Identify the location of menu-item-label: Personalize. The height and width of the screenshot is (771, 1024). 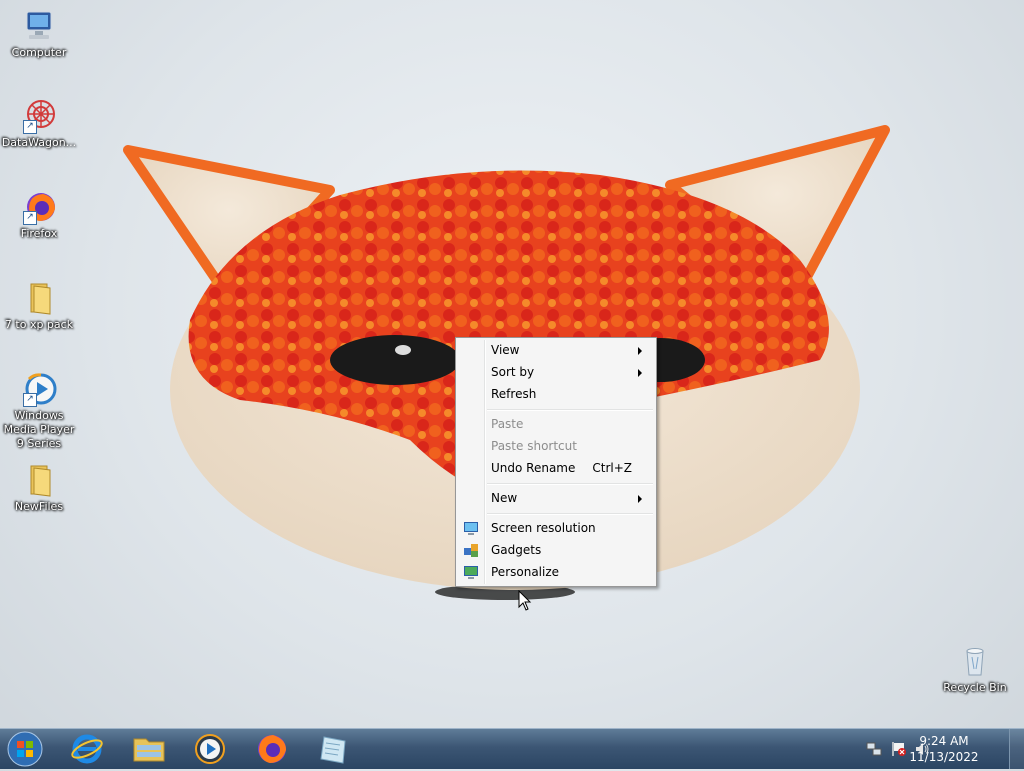
(525, 572).